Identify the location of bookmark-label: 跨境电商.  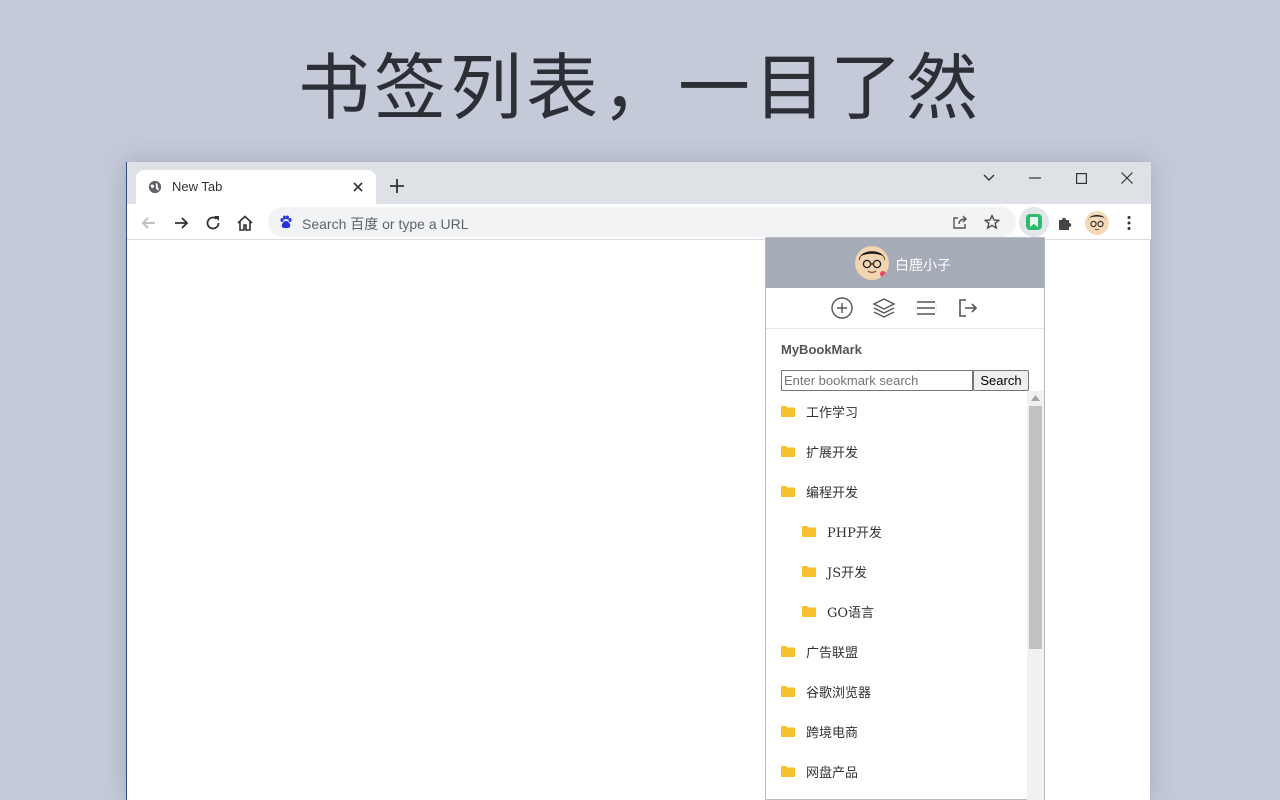
(832, 733).